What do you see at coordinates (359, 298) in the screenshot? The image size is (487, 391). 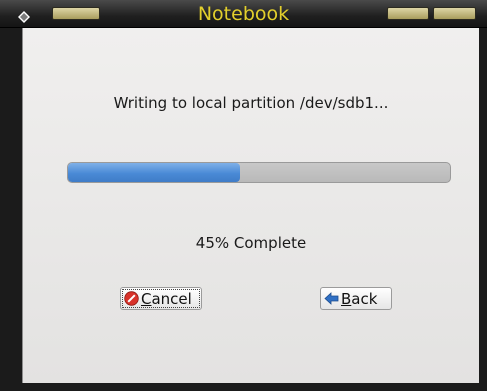 I see `back-button-label: Back` at bounding box center [359, 298].